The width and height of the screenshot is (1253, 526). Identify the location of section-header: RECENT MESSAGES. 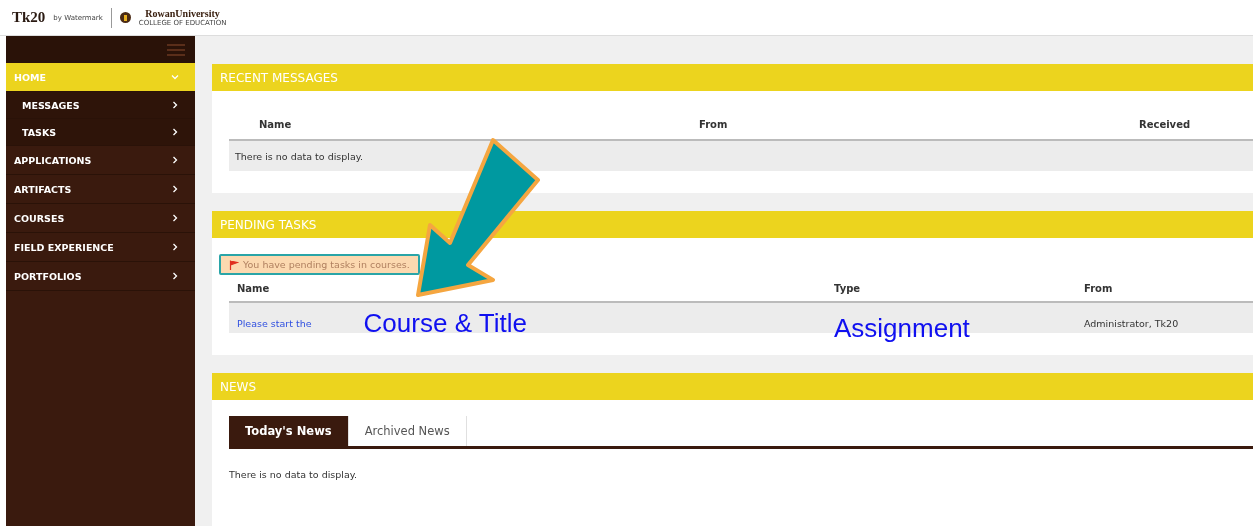
(732, 77).